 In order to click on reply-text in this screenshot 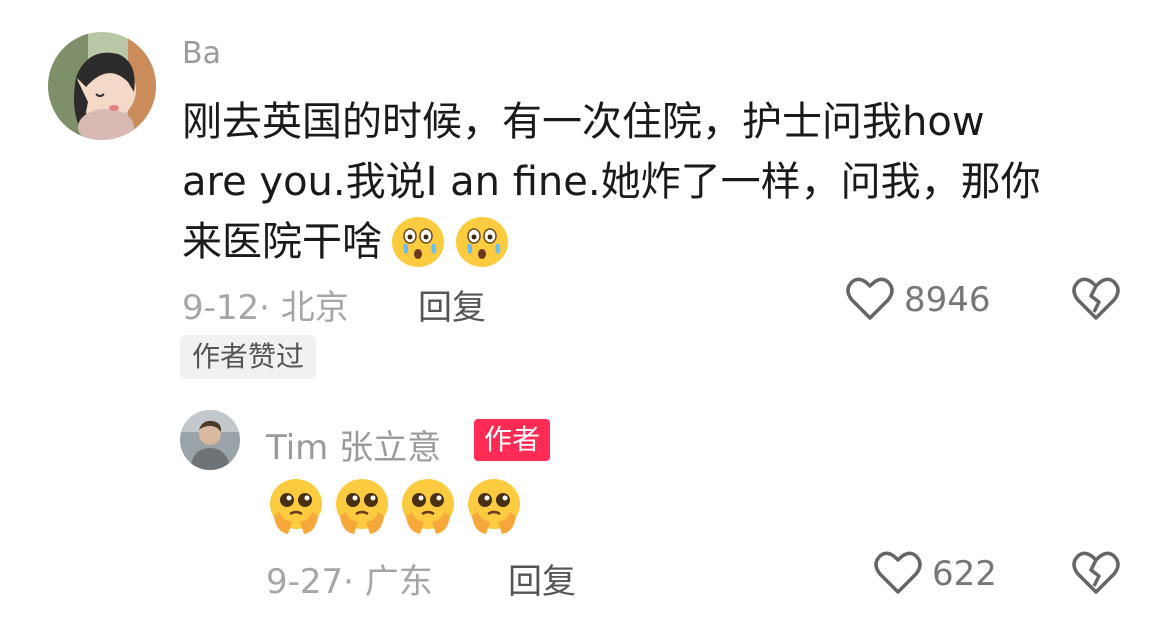, I will do `click(395, 506)`.